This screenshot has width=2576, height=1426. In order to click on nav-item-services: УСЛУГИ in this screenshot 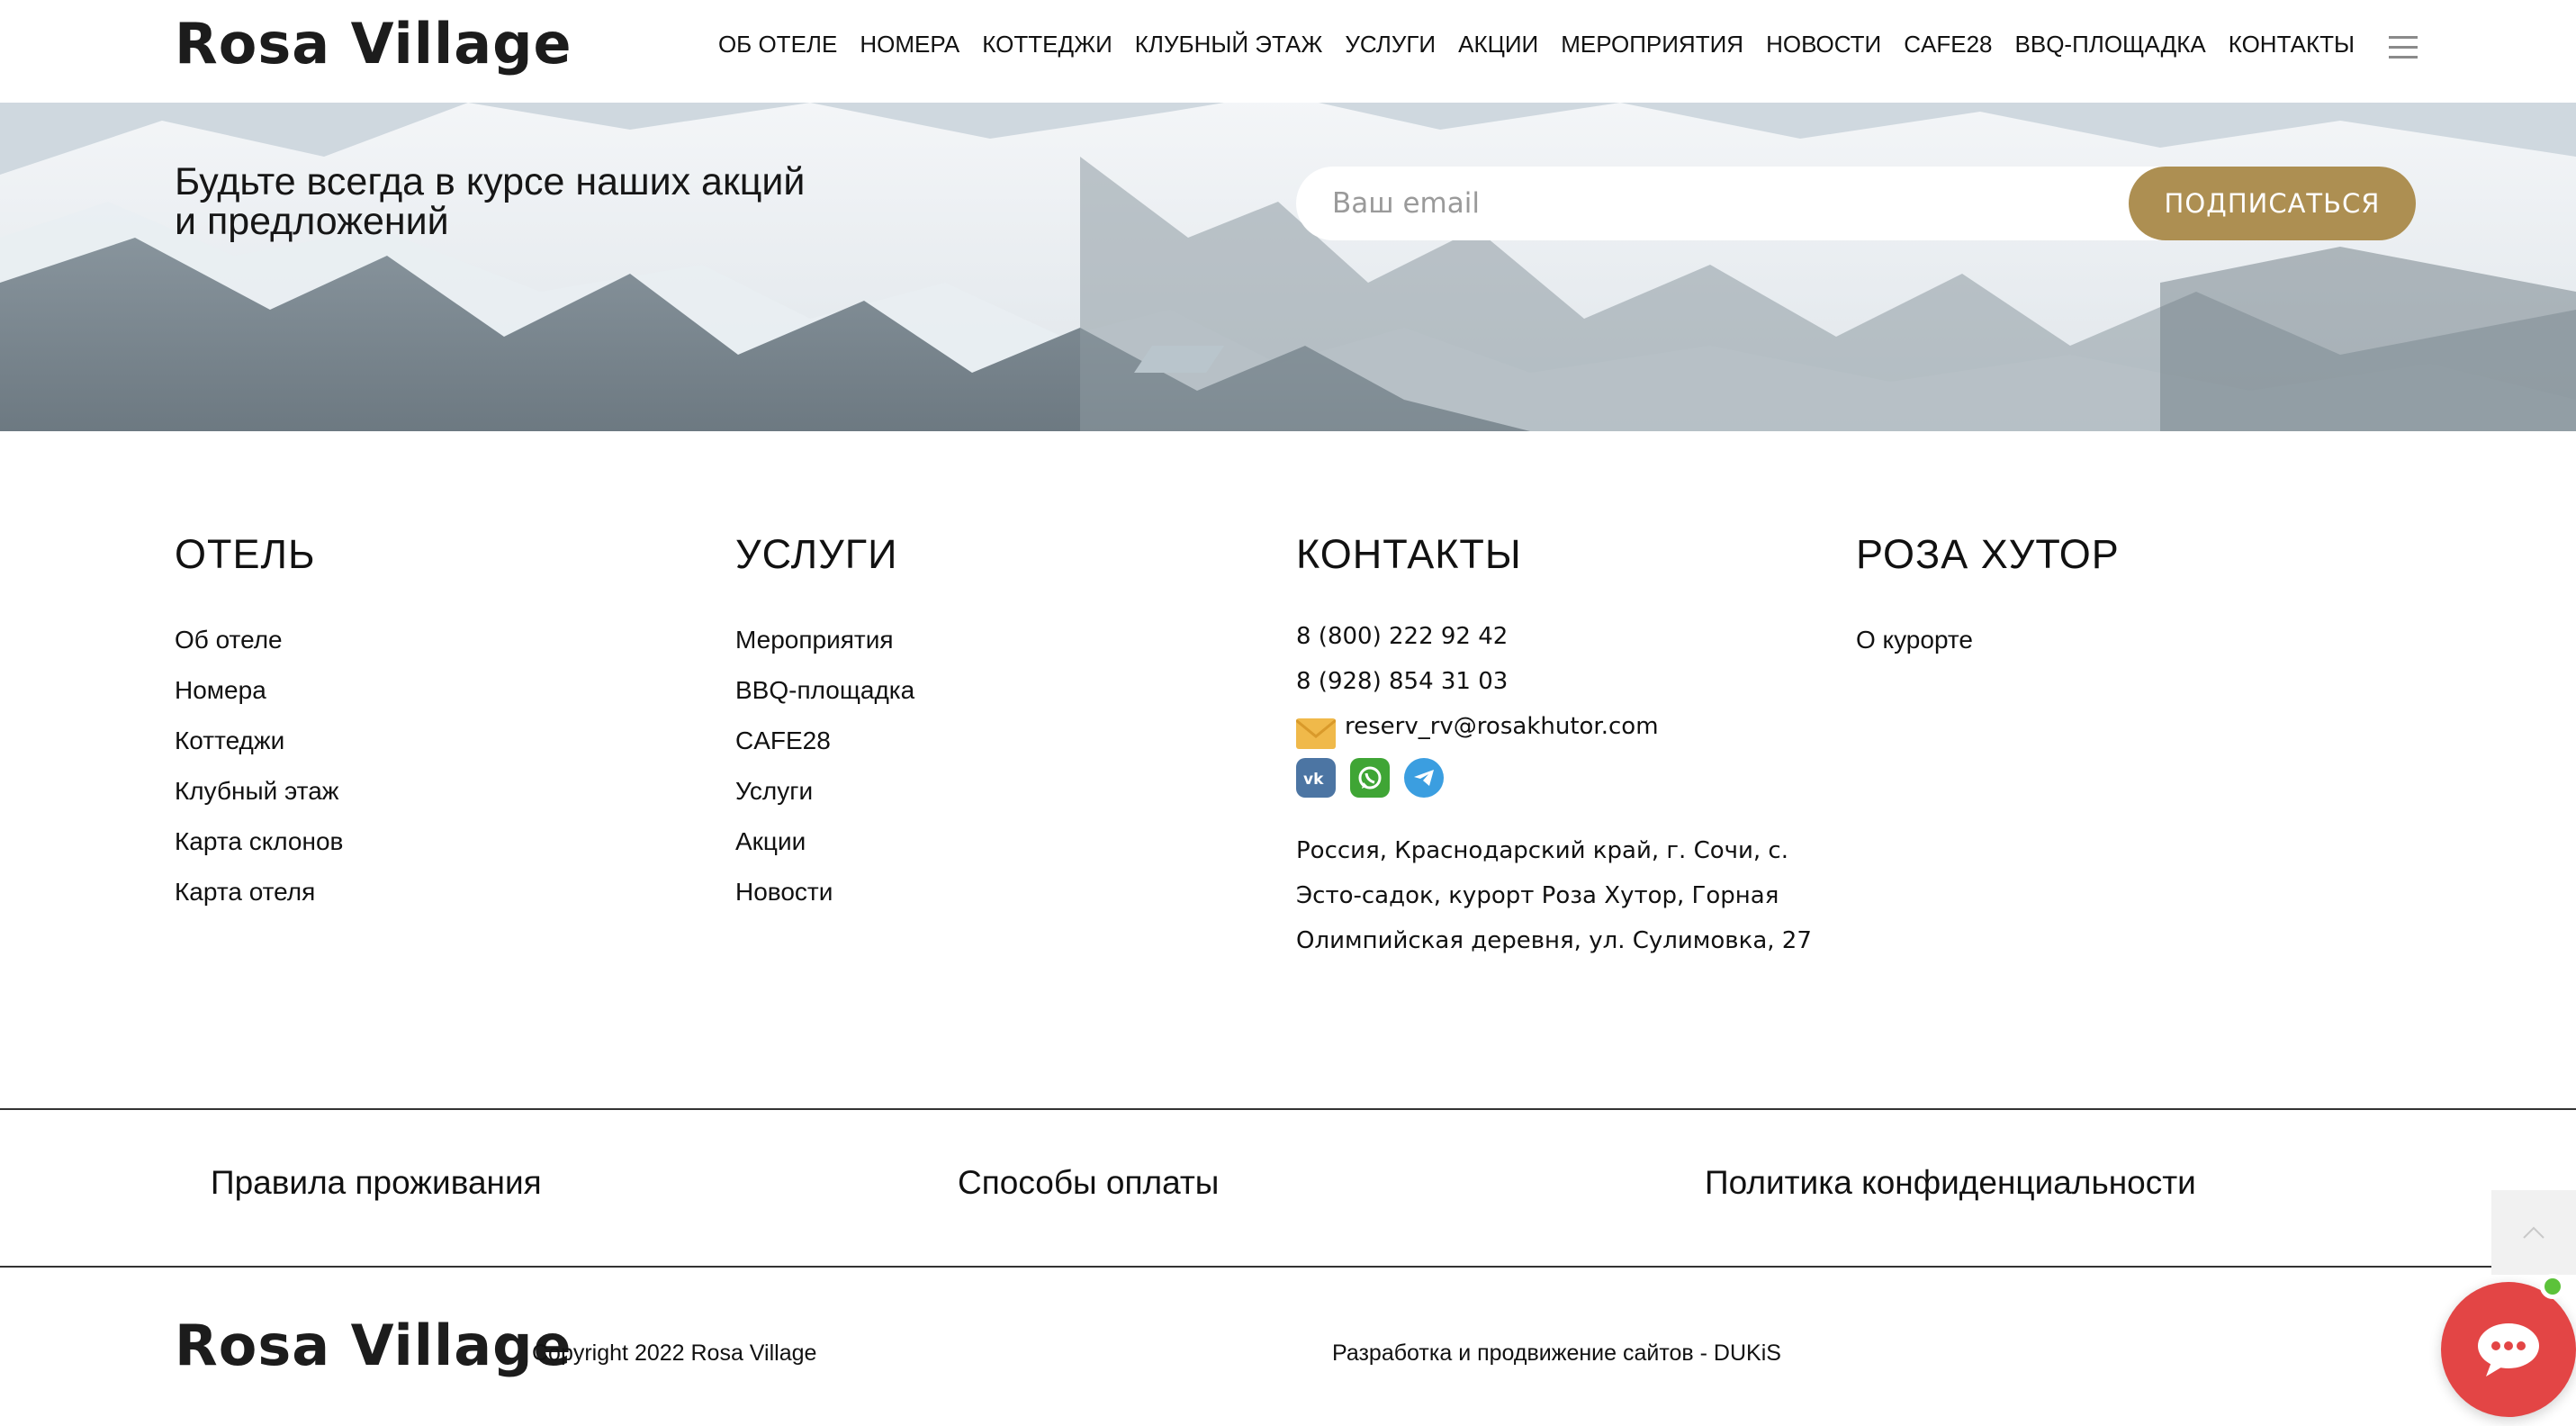, I will do `click(1390, 45)`.